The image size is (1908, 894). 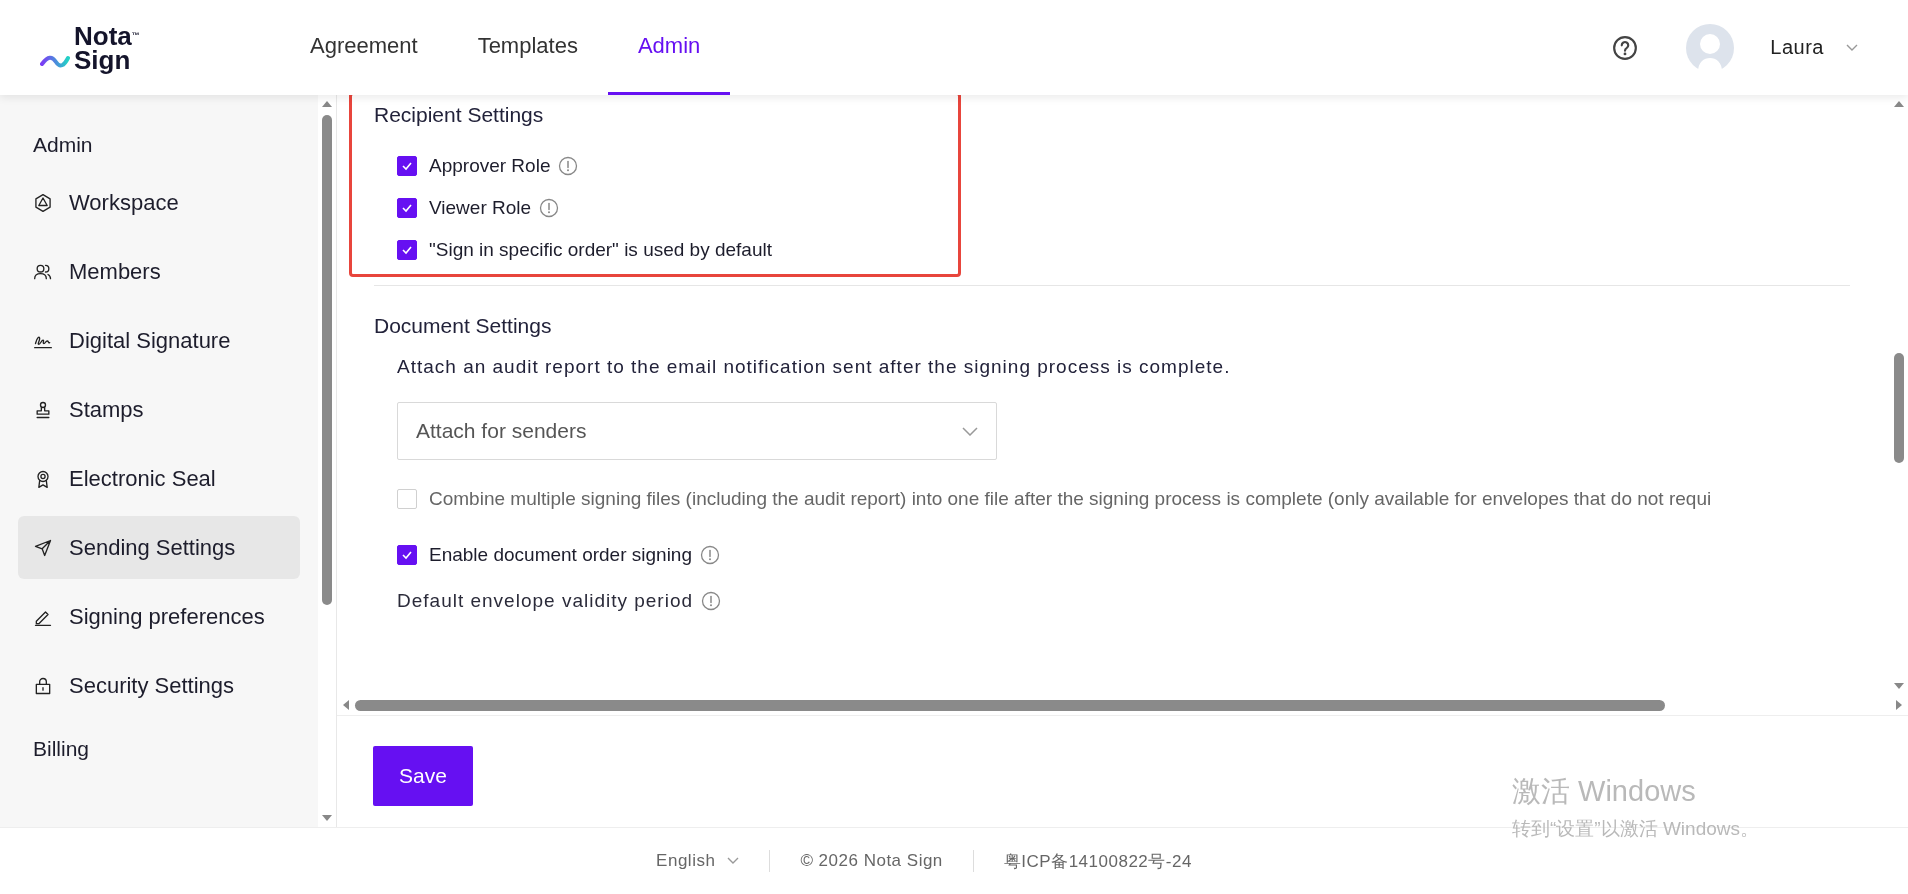 What do you see at coordinates (423, 776) in the screenshot?
I see `save-button: Save` at bounding box center [423, 776].